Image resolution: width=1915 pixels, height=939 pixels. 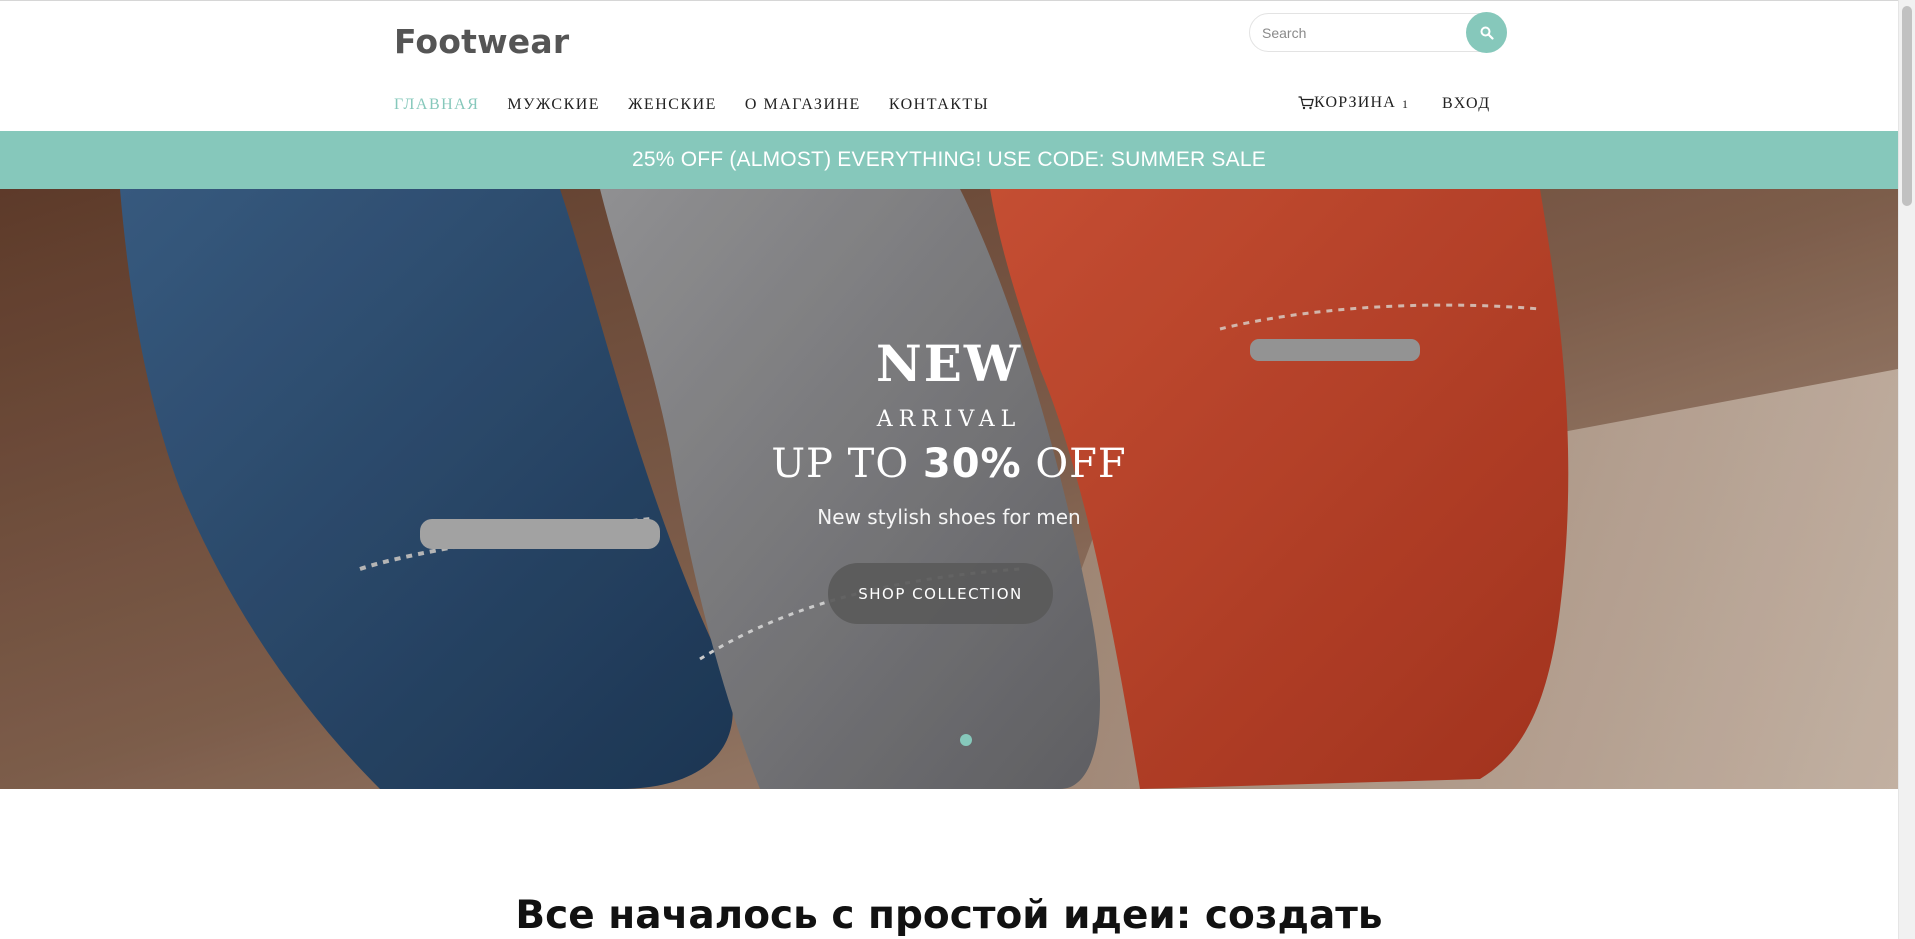 What do you see at coordinates (436, 105) in the screenshot?
I see `nav-item-home: ГЛАВНАЯ` at bounding box center [436, 105].